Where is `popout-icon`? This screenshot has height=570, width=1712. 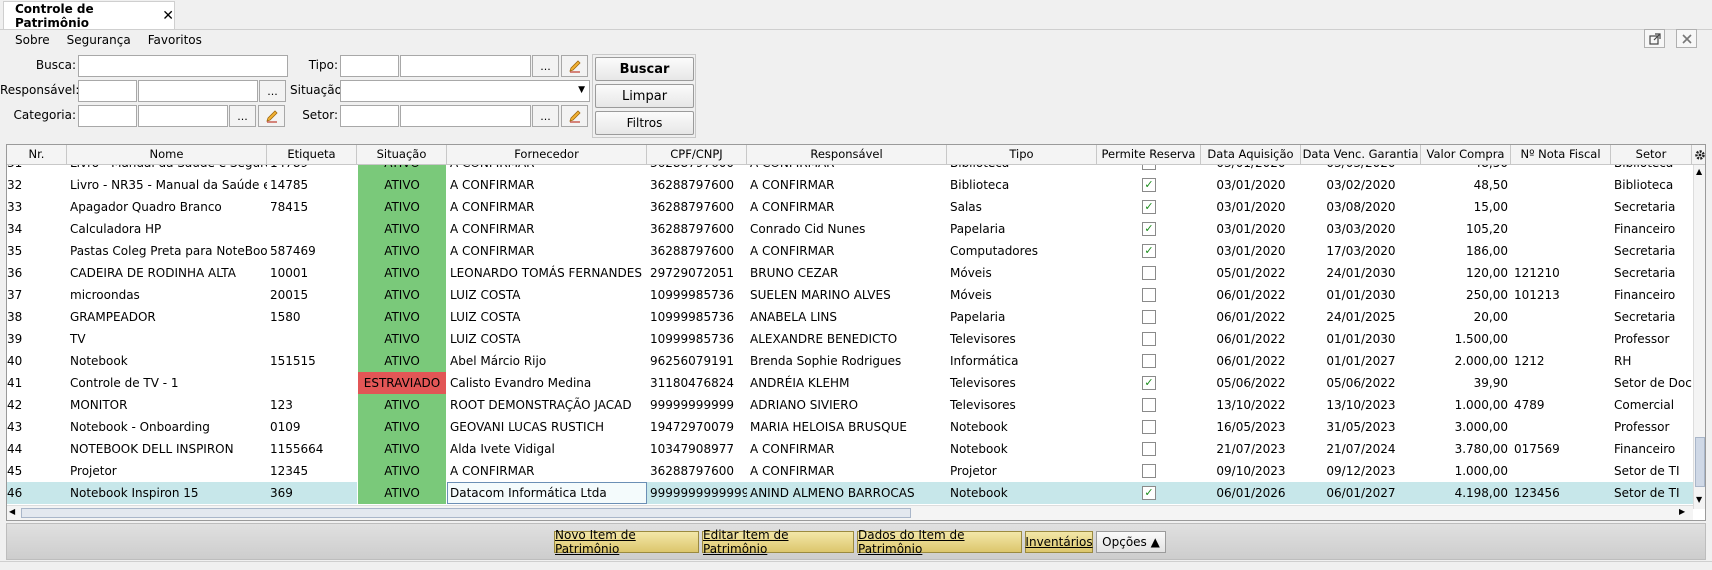 popout-icon is located at coordinates (1654, 38).